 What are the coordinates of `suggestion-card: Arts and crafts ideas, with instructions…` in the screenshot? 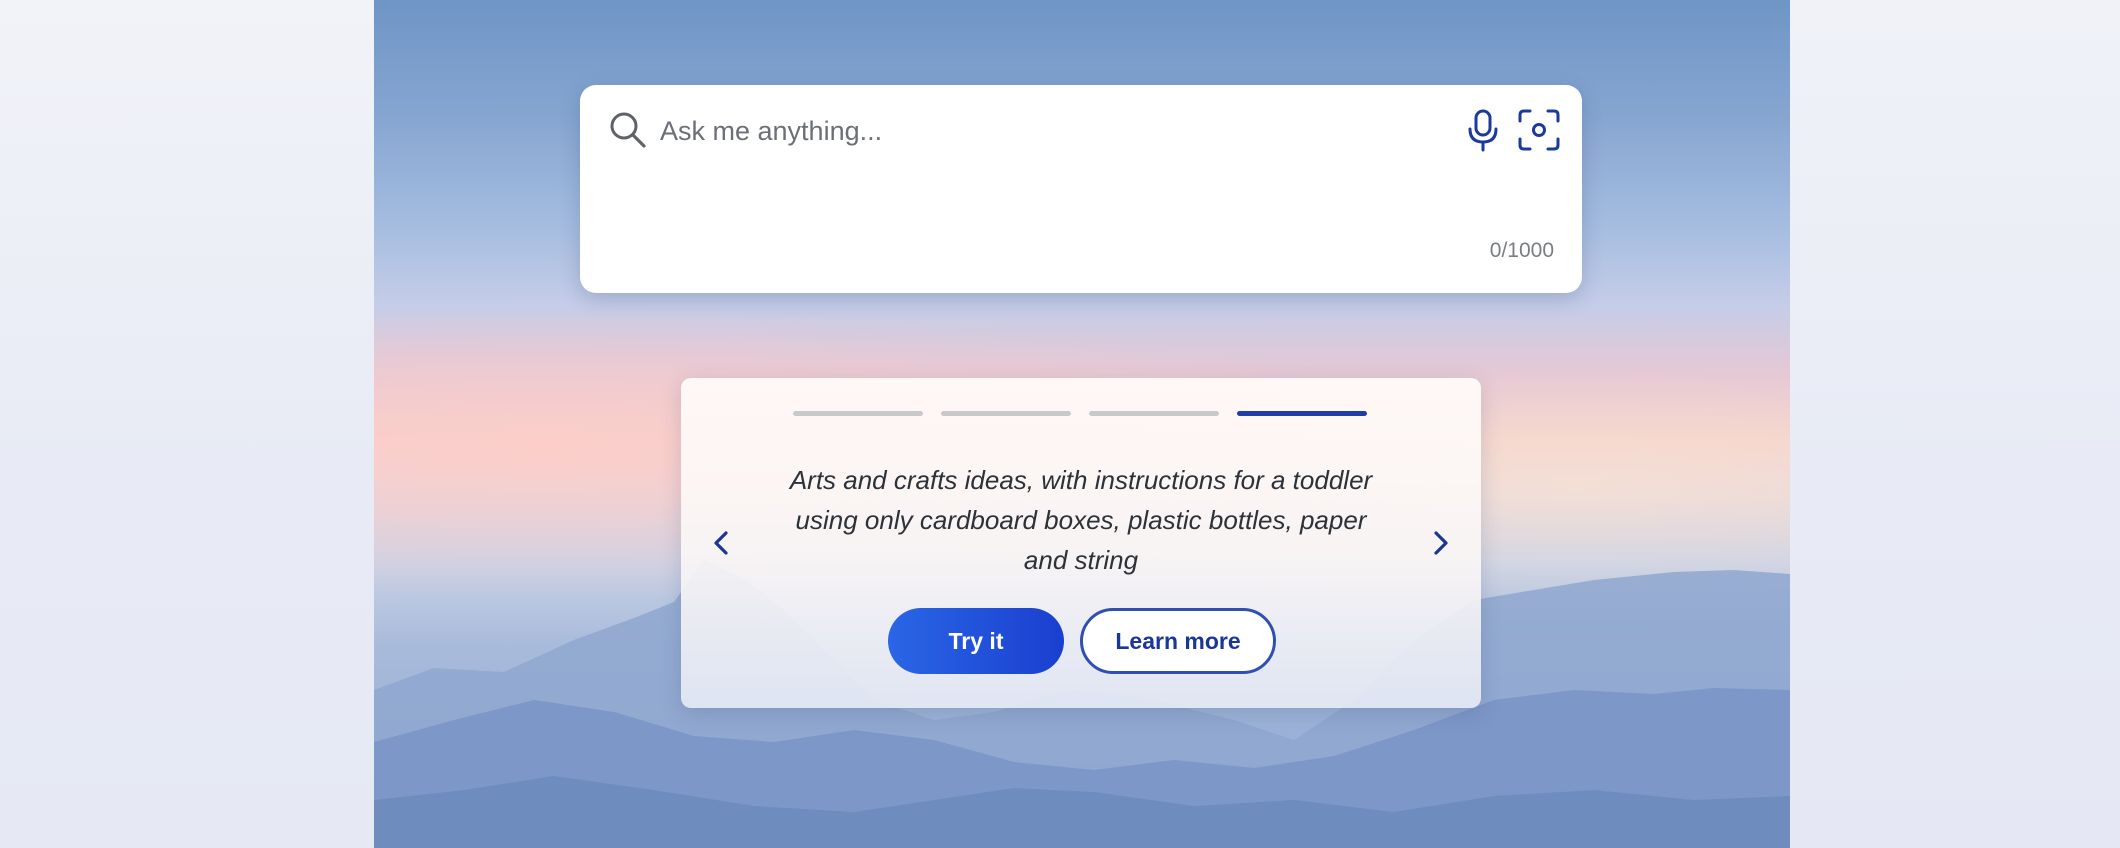 It's located at (1081, 543).